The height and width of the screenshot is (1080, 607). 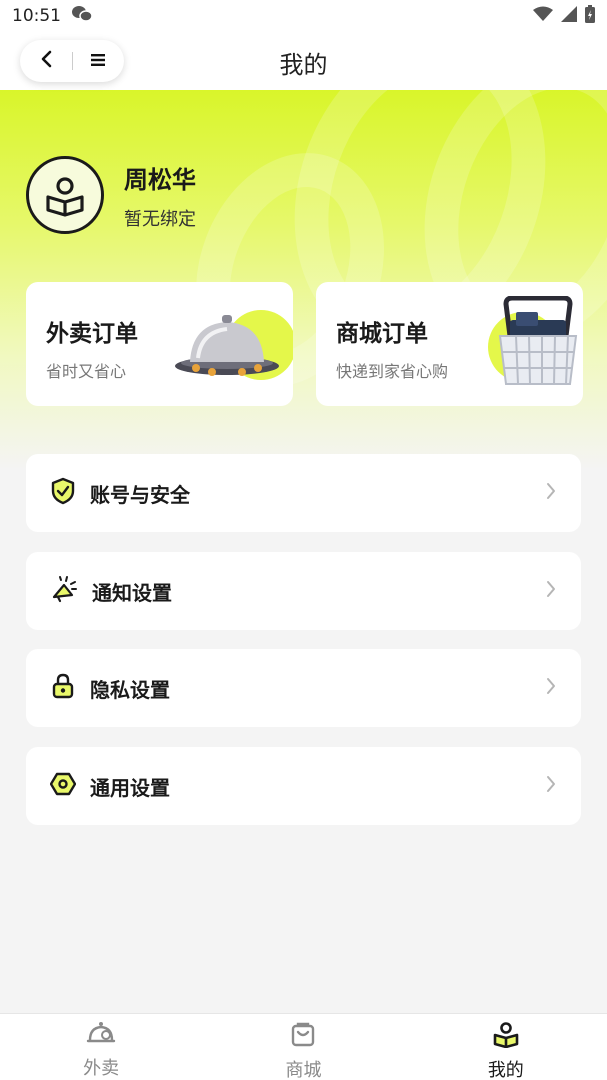 What do you see at coordinates (160, 179) in the screenshot?
I see `user-name: 周松华` at bounding box center [160, 179].